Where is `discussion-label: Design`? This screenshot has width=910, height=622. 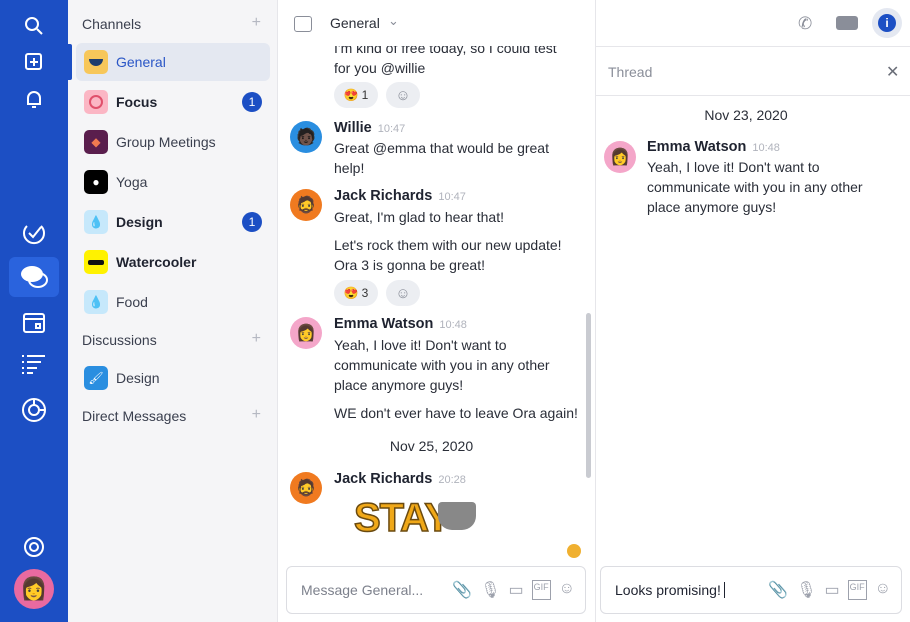
discussion-label: Design is located at coordinates (138, 378).